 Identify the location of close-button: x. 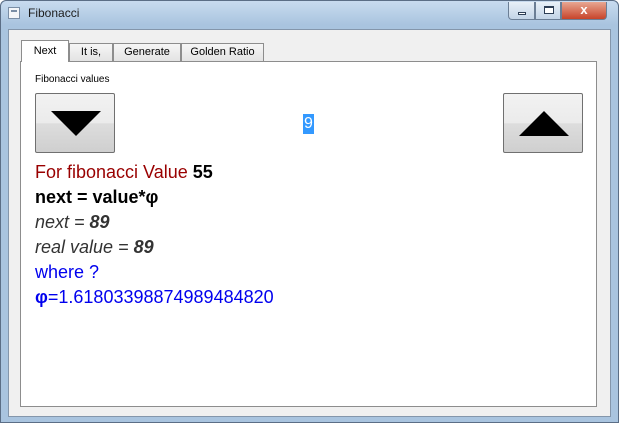
(584, 11).